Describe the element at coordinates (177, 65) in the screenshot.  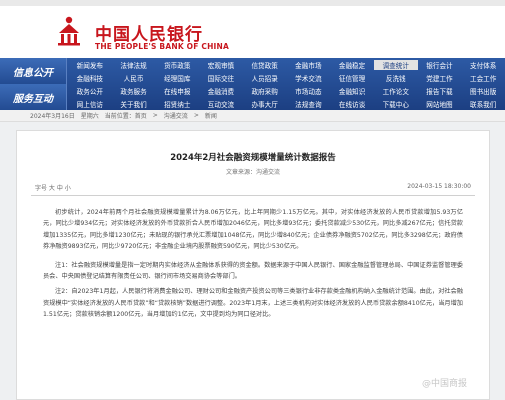
I see `nav-item: 货币政策` at that location.